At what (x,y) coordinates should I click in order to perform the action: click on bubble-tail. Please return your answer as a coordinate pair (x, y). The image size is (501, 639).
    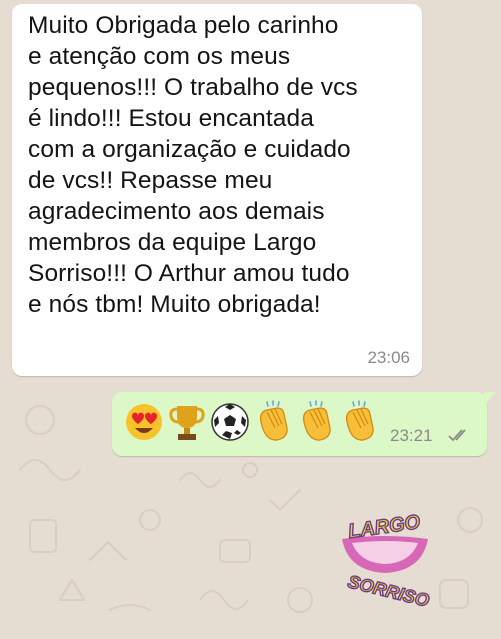
    Looking at the image, I should click on (490, 399).